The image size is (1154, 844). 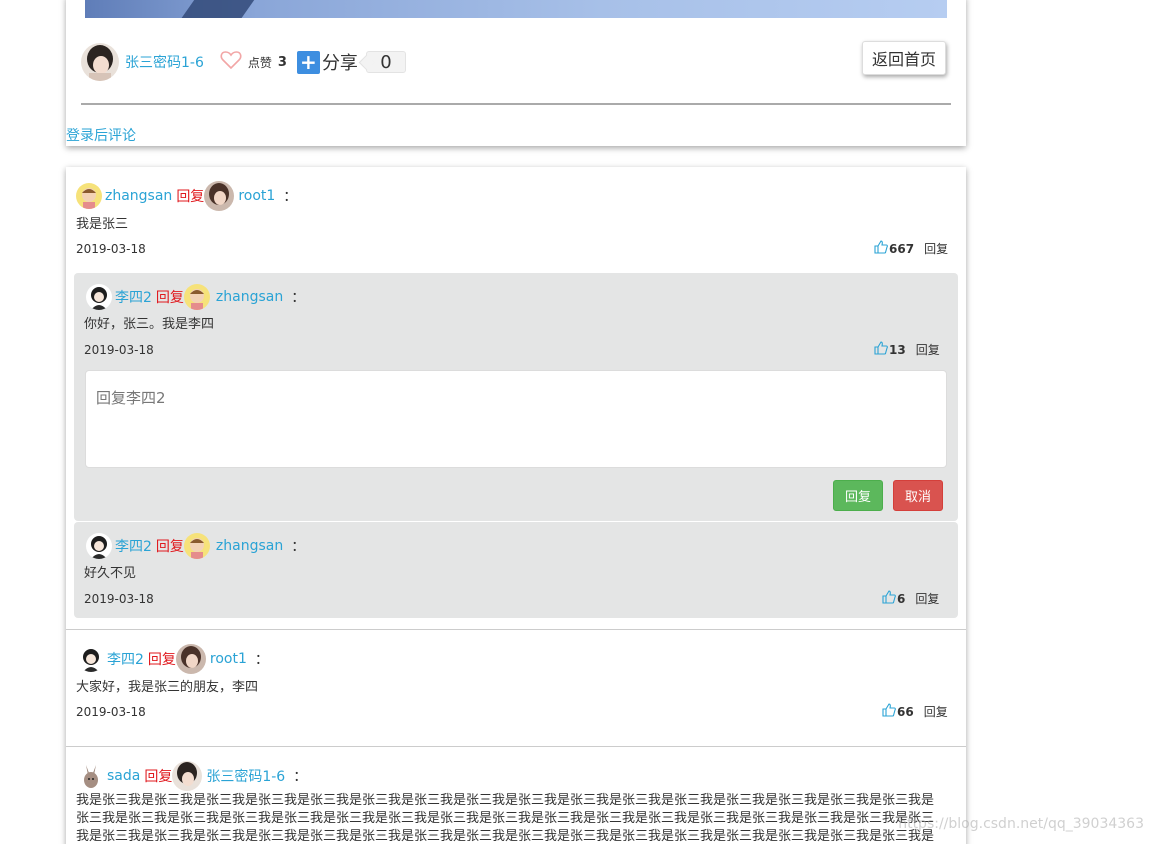 What do you see at coordinates (910, 598) in the screenshot?
I see `comment-actions: 6 回复` at bounding box center [910, 598].